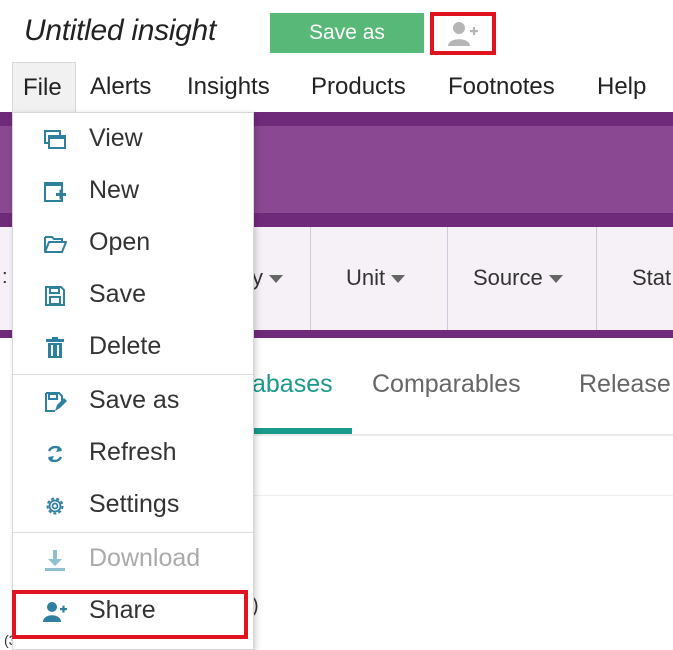 This screenshot has width=673, height=650. Describe the element at coordinates (55, 296) in the screenshot. I see `floppy-icon` at that location.